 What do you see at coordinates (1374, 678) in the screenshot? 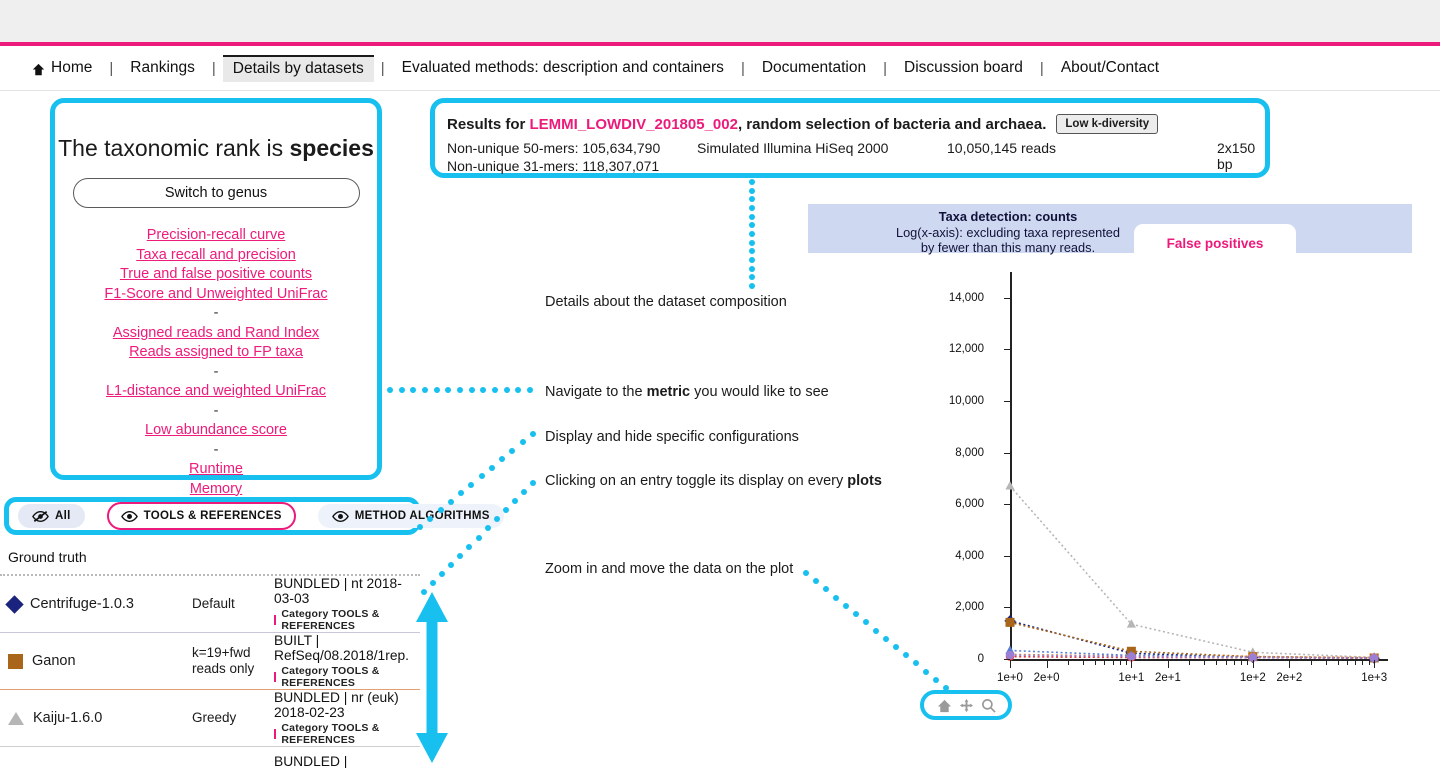
I see `x-axis-tick-label: 1e+3` at bounding box center [1374, 678].